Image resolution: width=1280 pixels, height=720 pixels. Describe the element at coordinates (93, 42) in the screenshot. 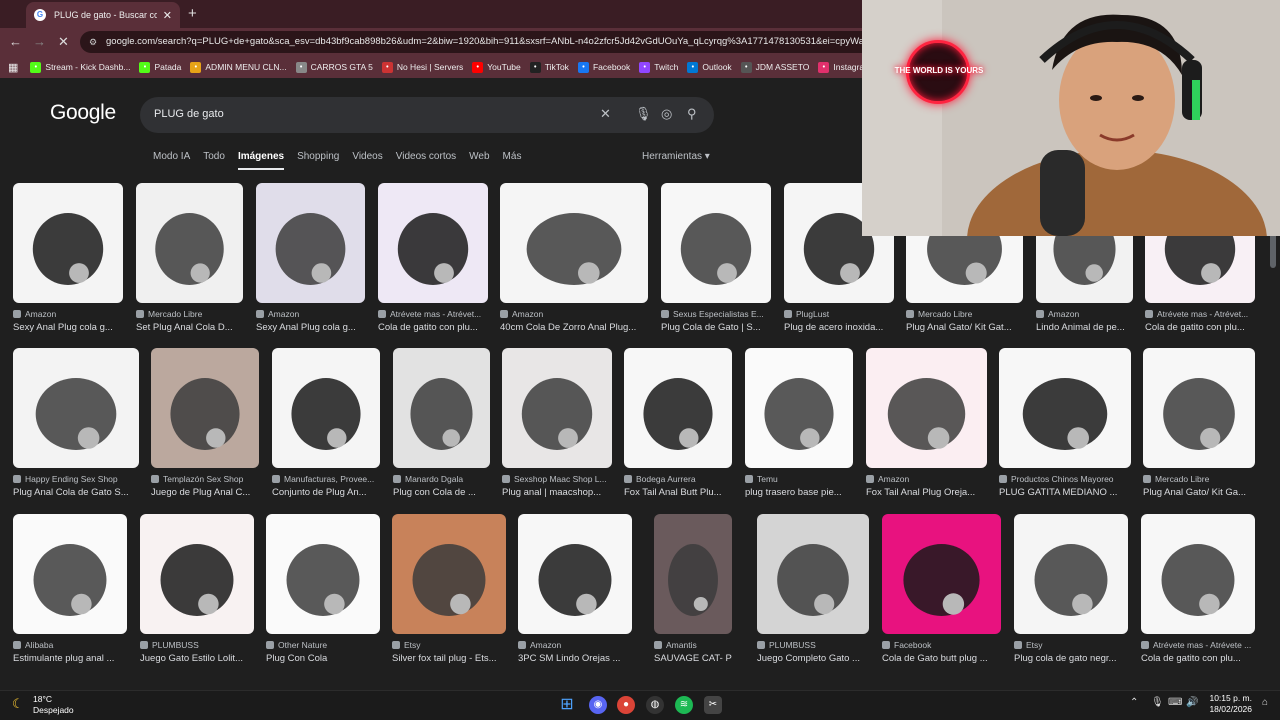

I see `site-info-icon: ⚙` at that location.